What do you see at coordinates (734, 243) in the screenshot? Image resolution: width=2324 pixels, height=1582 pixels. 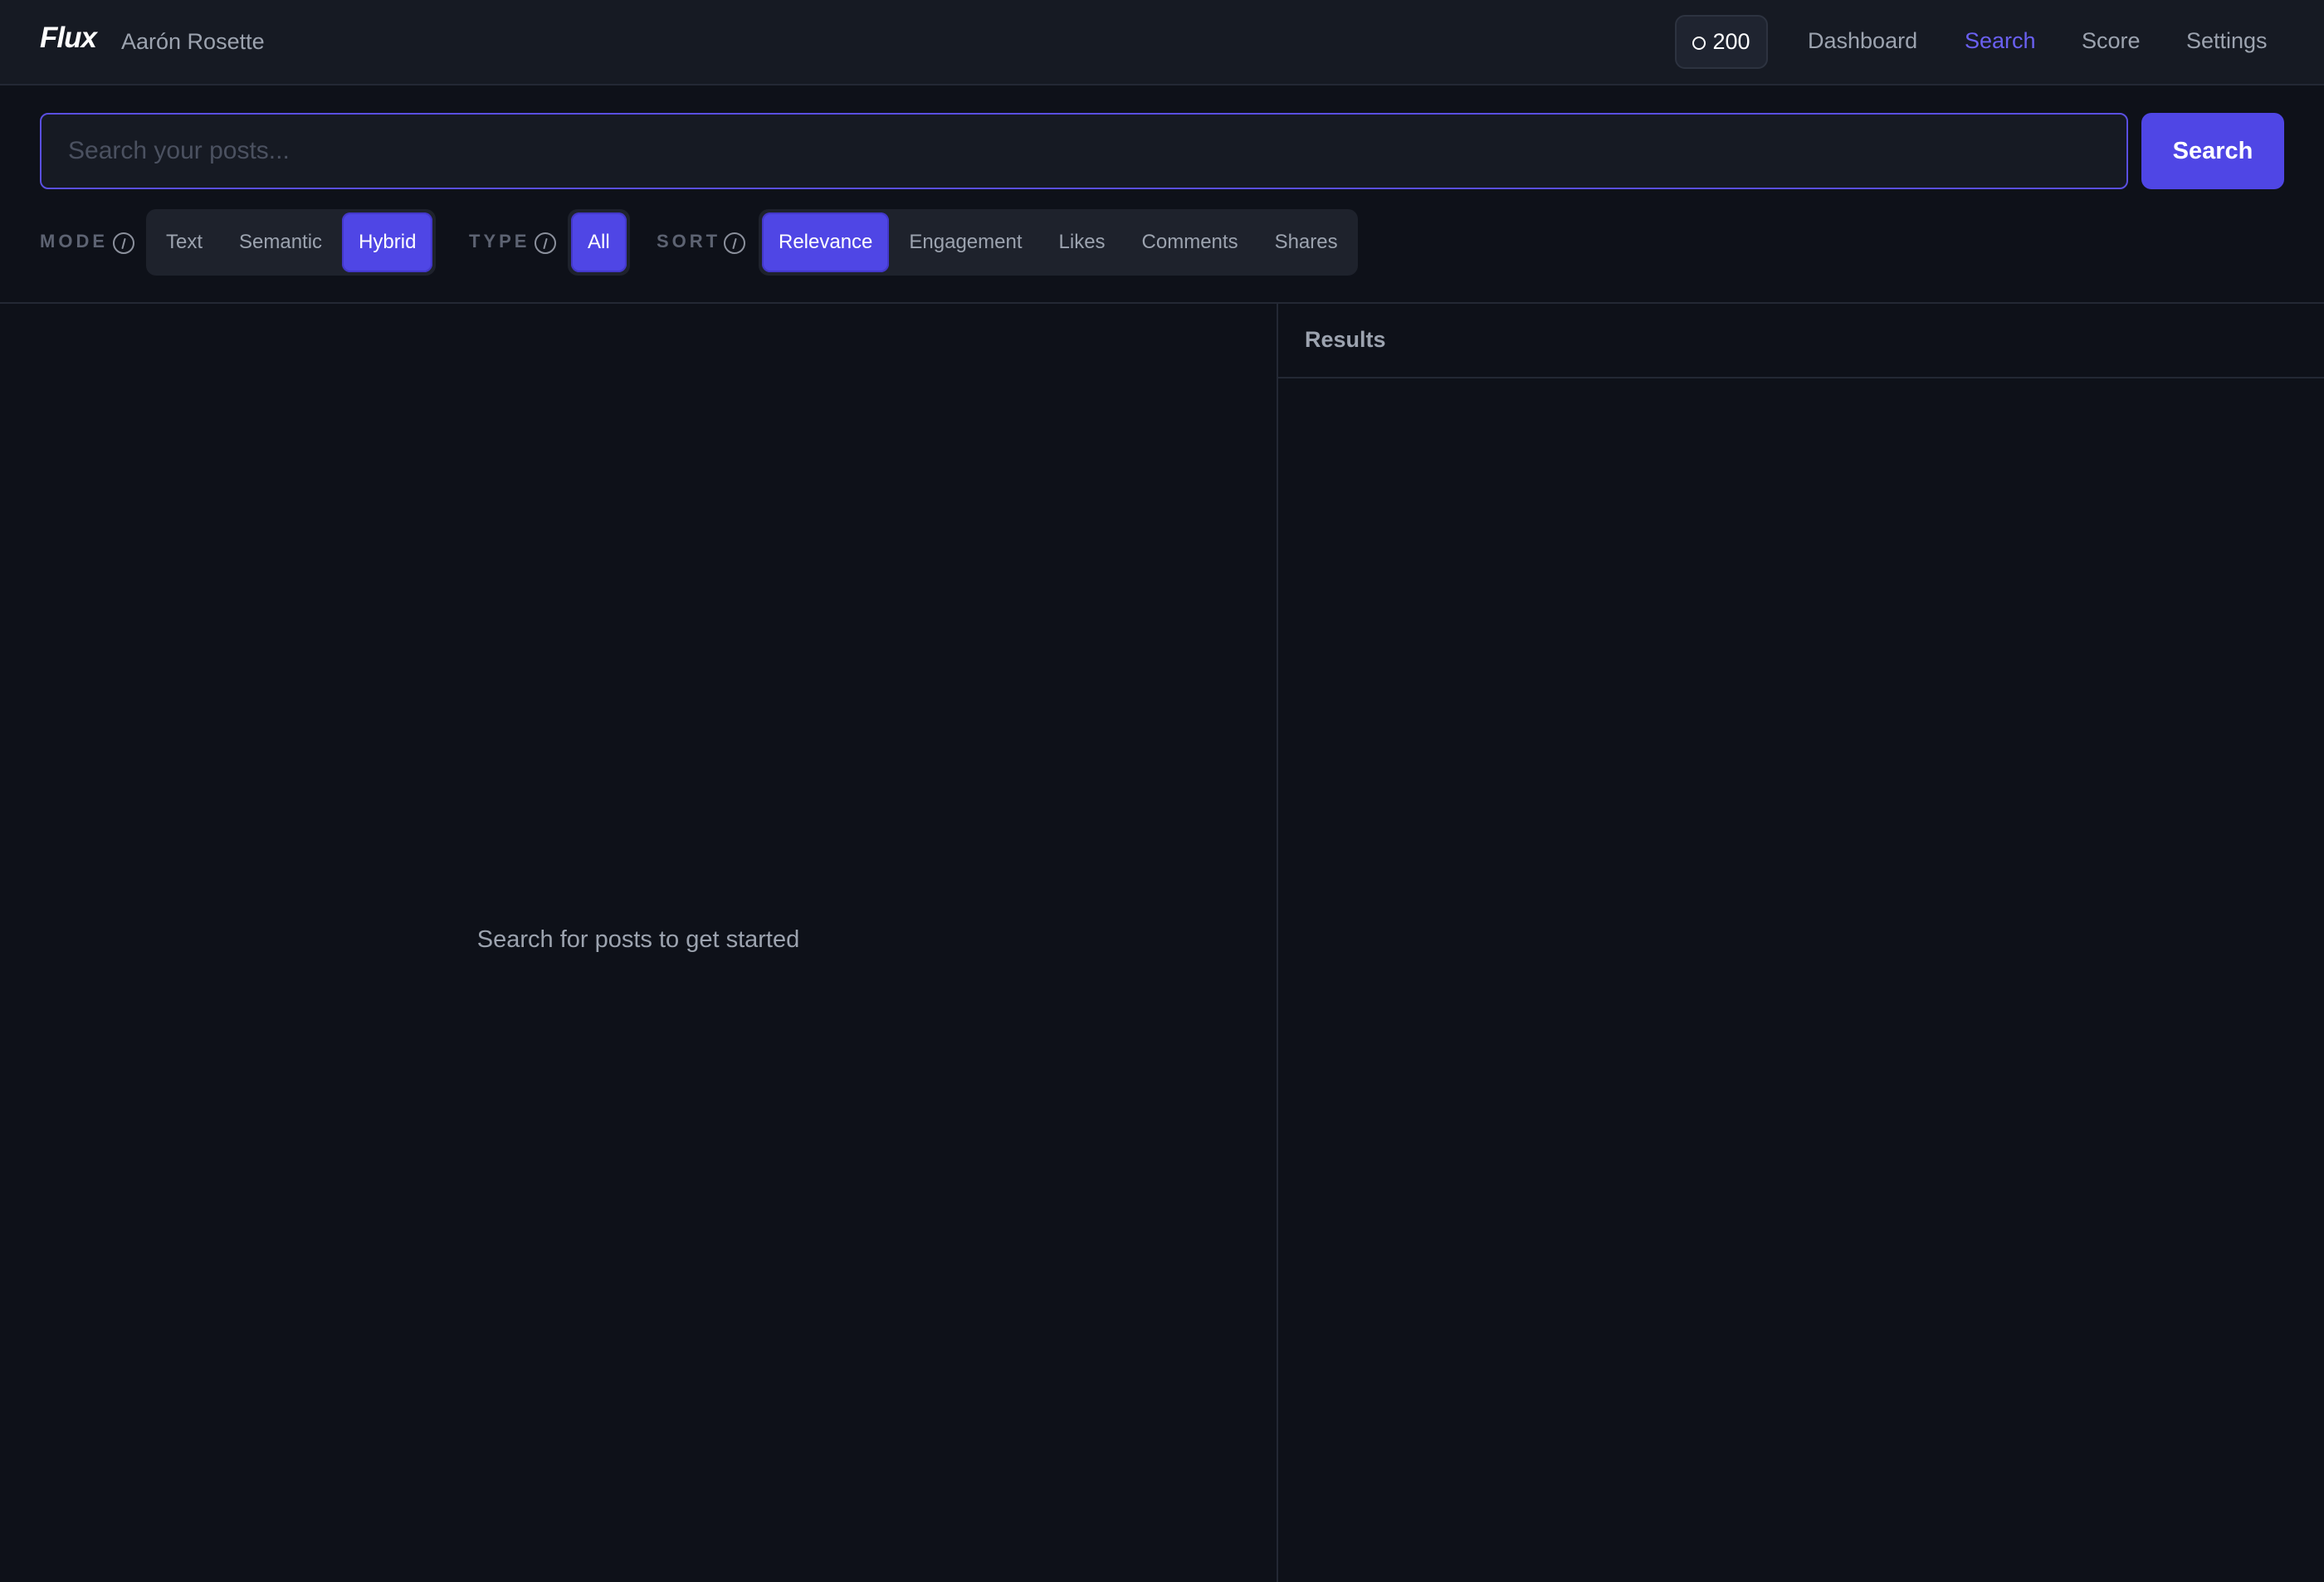 I see `sort-info-icon` at bounding box center [734, 243].